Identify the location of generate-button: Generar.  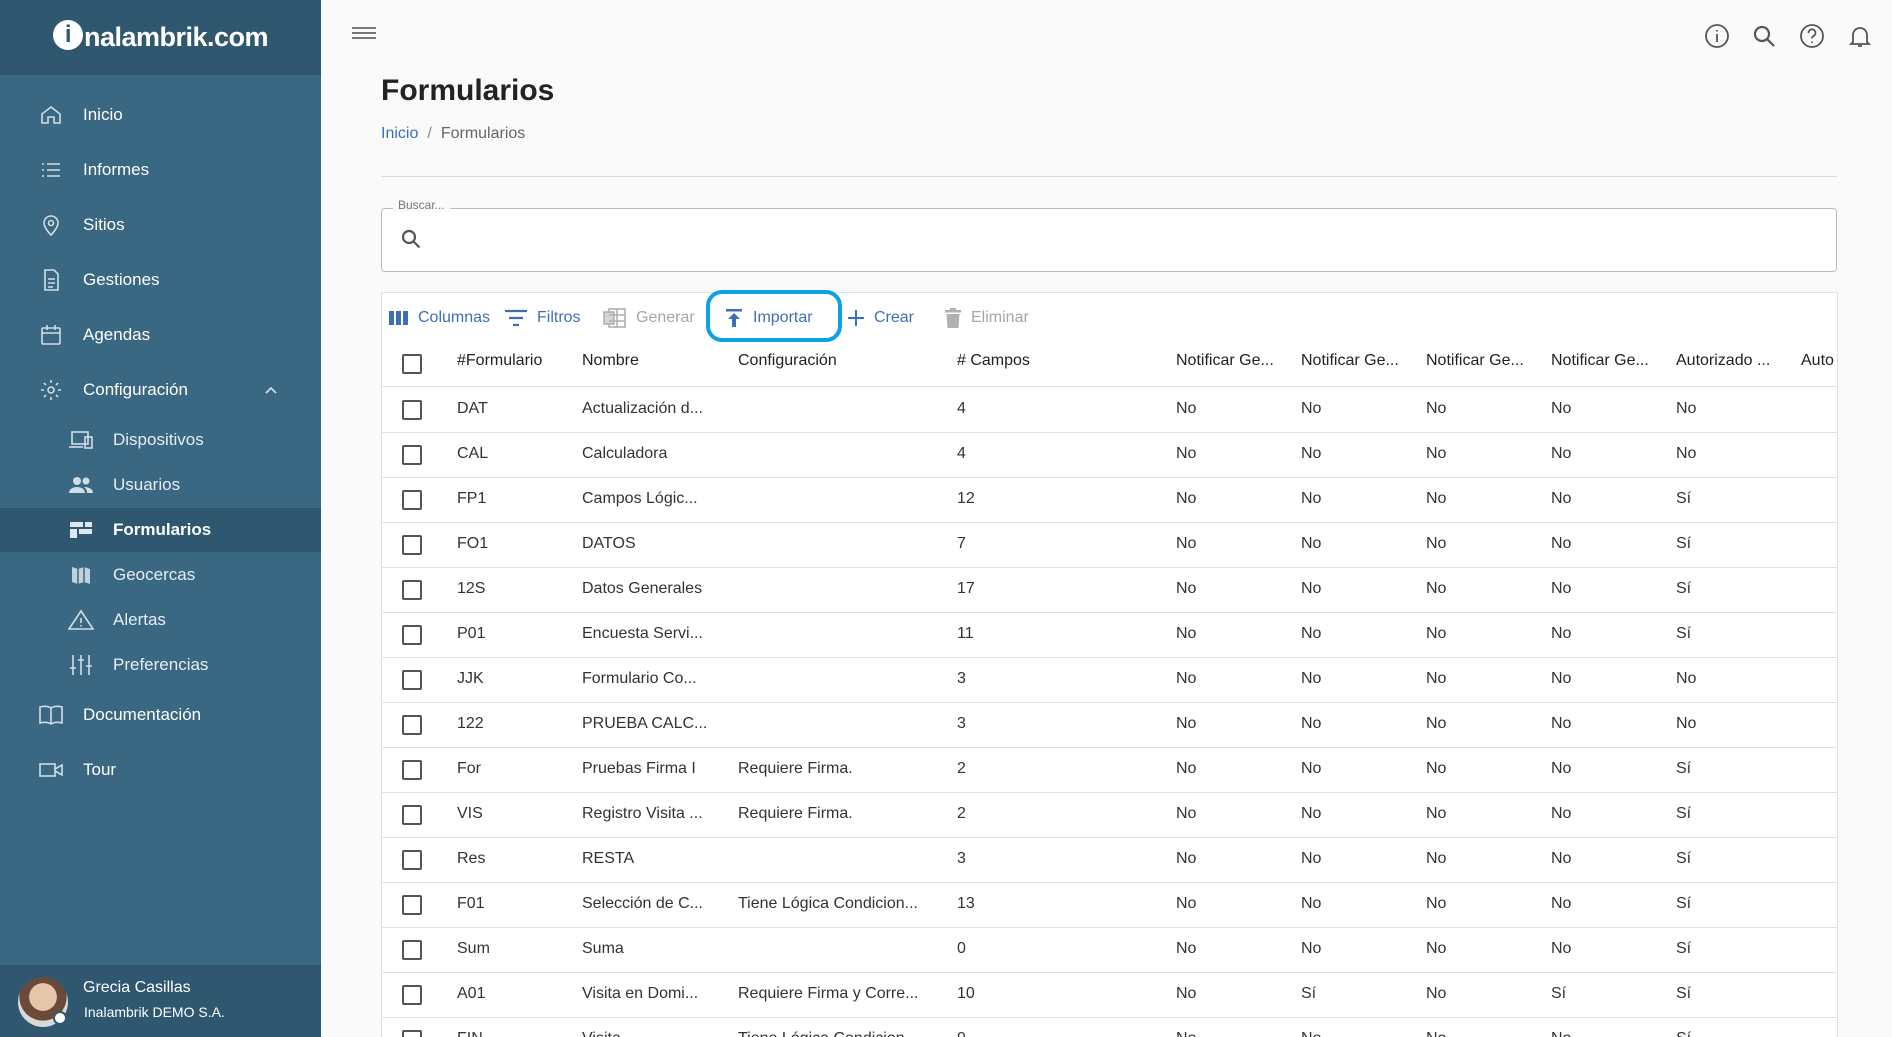
(649, 318).